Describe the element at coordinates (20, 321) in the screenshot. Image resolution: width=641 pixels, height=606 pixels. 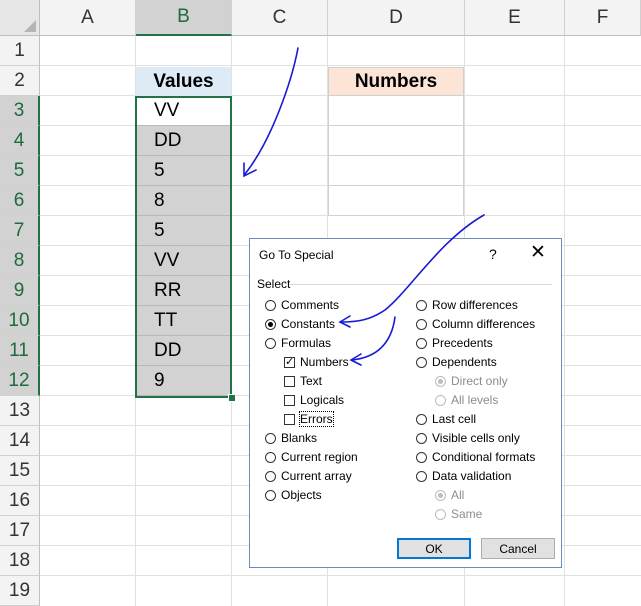
I see `row-header-10: 10` at that location.